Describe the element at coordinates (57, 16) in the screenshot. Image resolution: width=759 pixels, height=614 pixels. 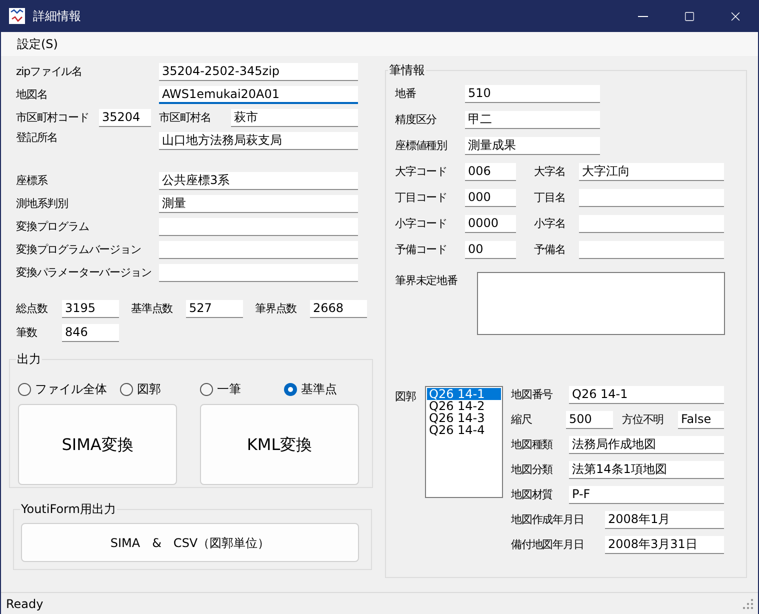
I see `window-title: 詳細情報` at that location.